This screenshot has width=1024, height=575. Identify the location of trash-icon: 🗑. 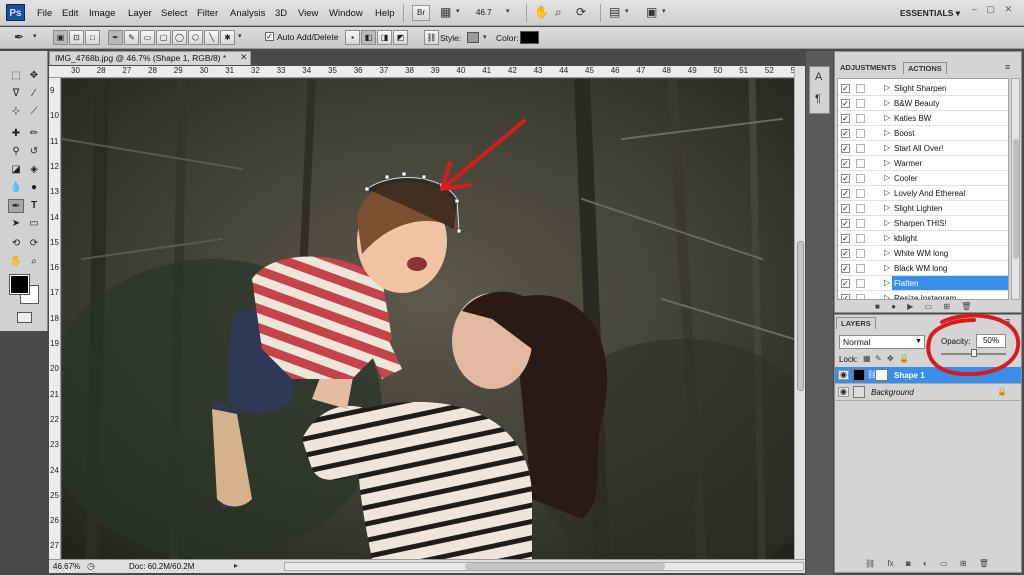
(966, 306).